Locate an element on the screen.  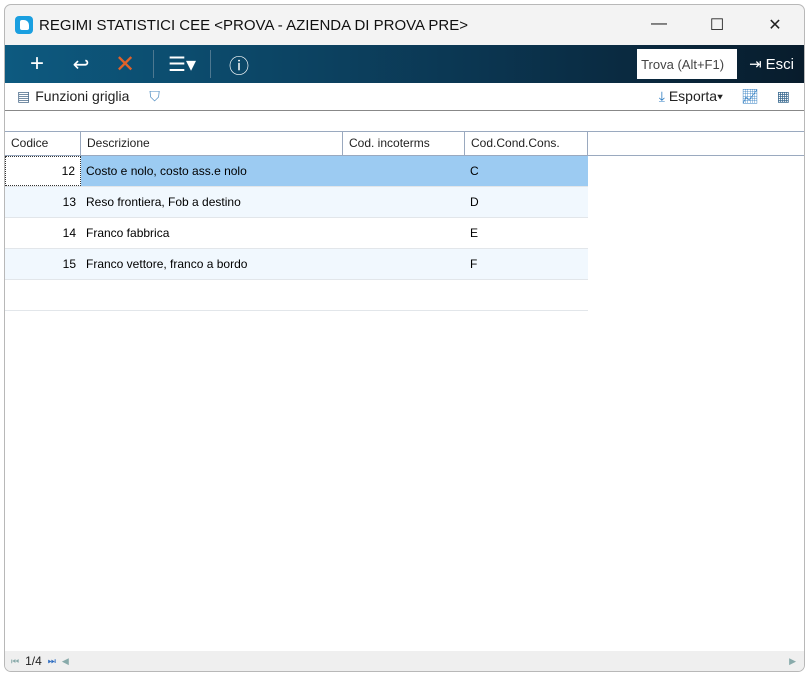
download-icon: ⤓ is located at coordinates (661, 96).